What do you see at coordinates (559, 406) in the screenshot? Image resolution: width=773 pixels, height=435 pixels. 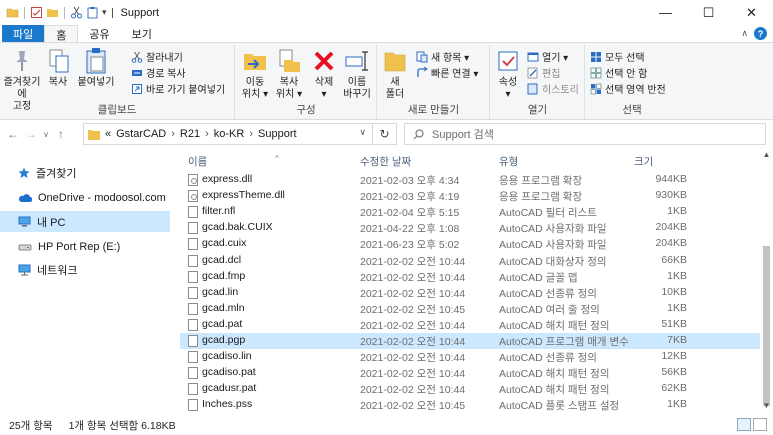 I see `file-type: AutoCAD 플롯 스탬프 설정` at bounding box center [559, 406].